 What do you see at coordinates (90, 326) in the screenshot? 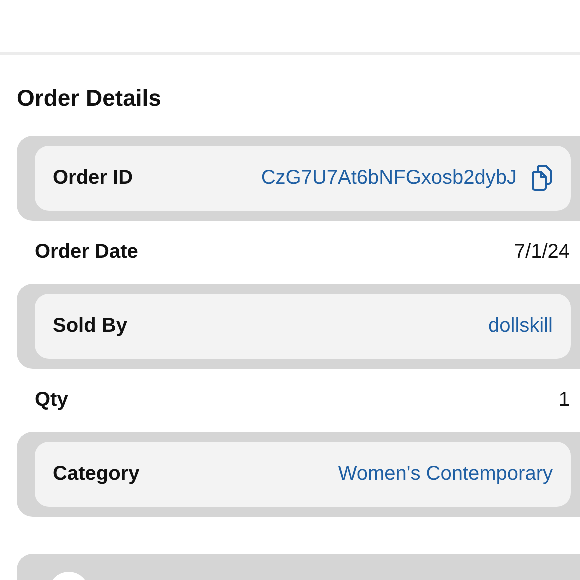
I see `field-label: Sold By` at bounding box center [90, 326].